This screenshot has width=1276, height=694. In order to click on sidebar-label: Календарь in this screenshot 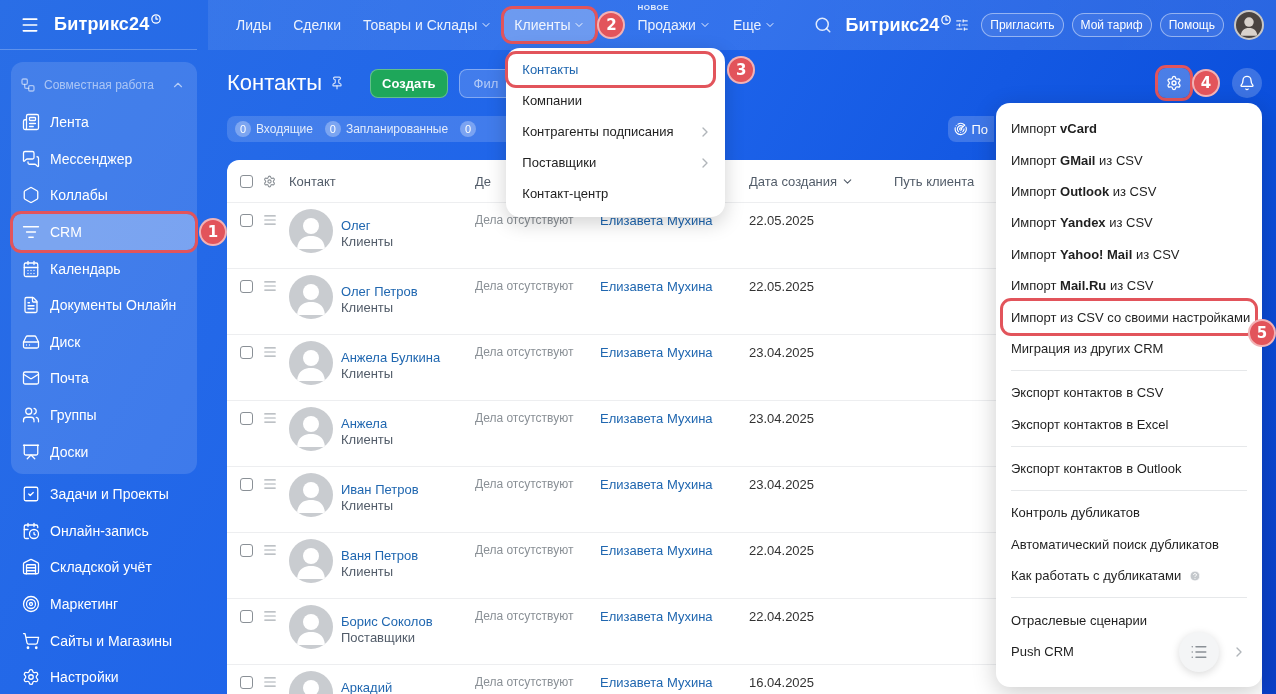, I will do `click(85, 268)`.